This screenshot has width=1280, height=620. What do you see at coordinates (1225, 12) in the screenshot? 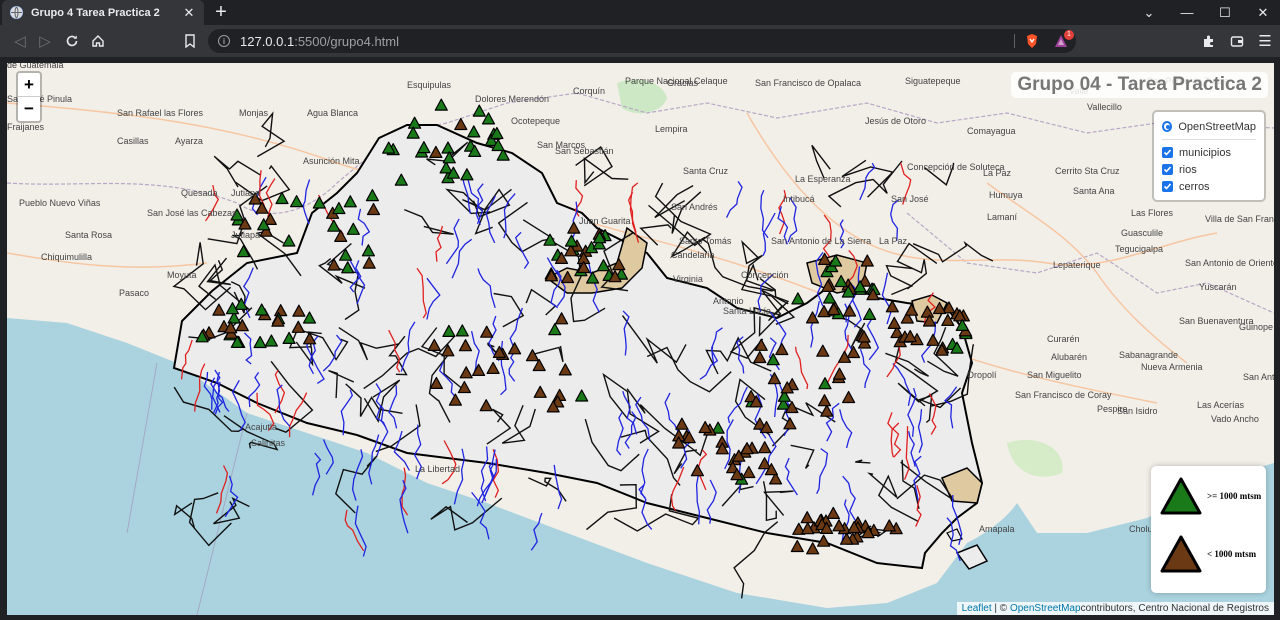
I see `maximize-button: ☐` at bounding box center [1225, 12].